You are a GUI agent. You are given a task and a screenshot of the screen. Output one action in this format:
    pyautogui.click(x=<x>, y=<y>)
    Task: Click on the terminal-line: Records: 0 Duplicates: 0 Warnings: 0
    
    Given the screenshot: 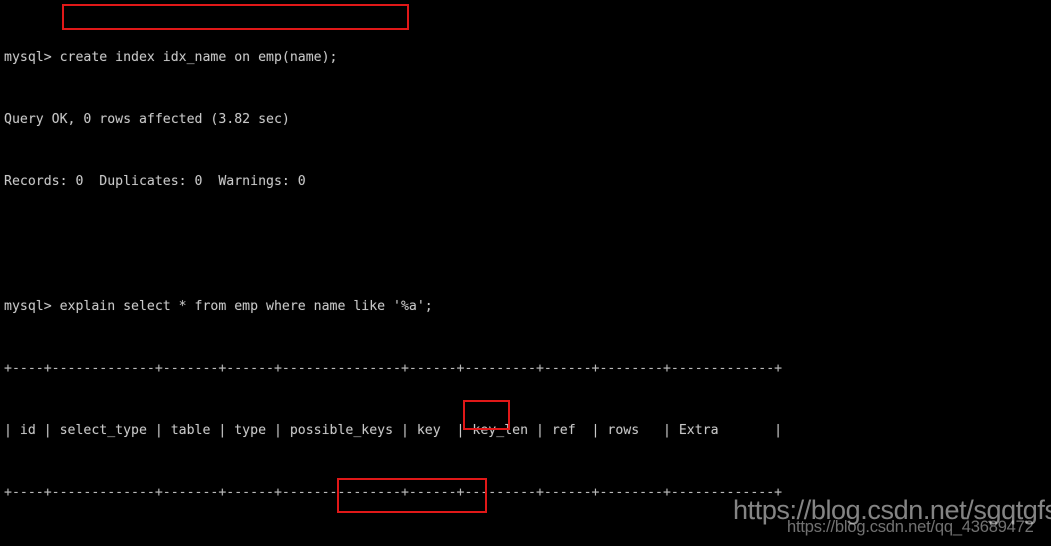 What is the action you would take?
    pyautogui.click(x=155, y=181)
    